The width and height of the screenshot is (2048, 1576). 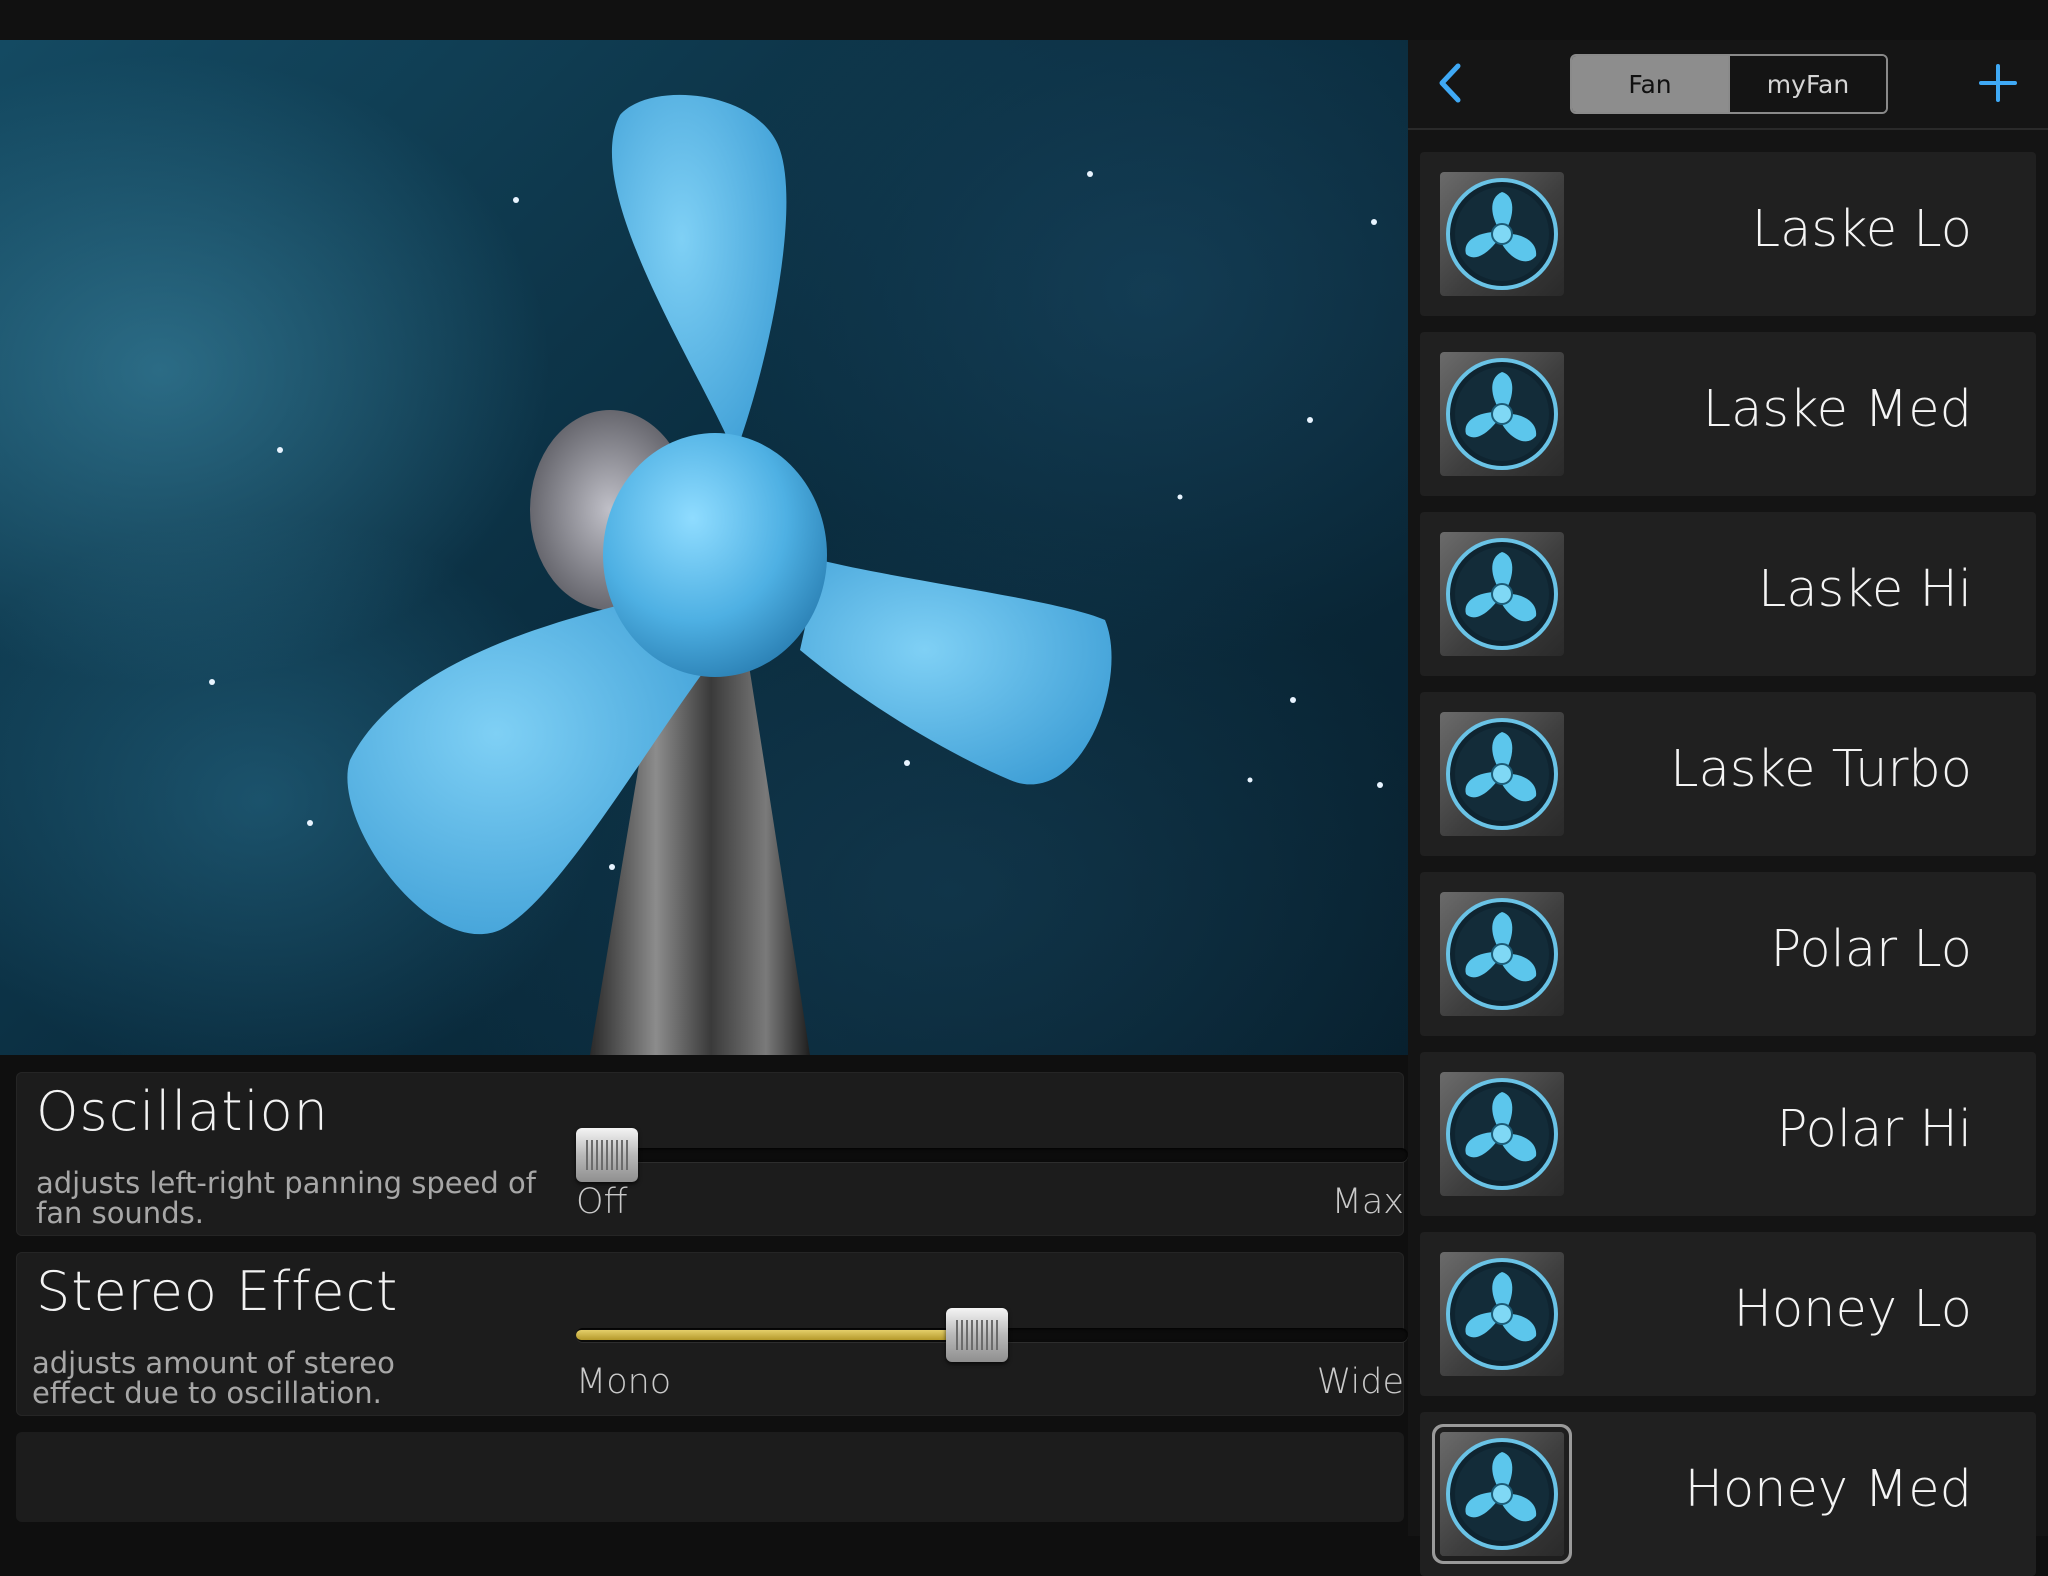 What do you see at coordinates (956, 672) in the screenshot?
I see `fan-blade-right` at bounding box center [956, 672].